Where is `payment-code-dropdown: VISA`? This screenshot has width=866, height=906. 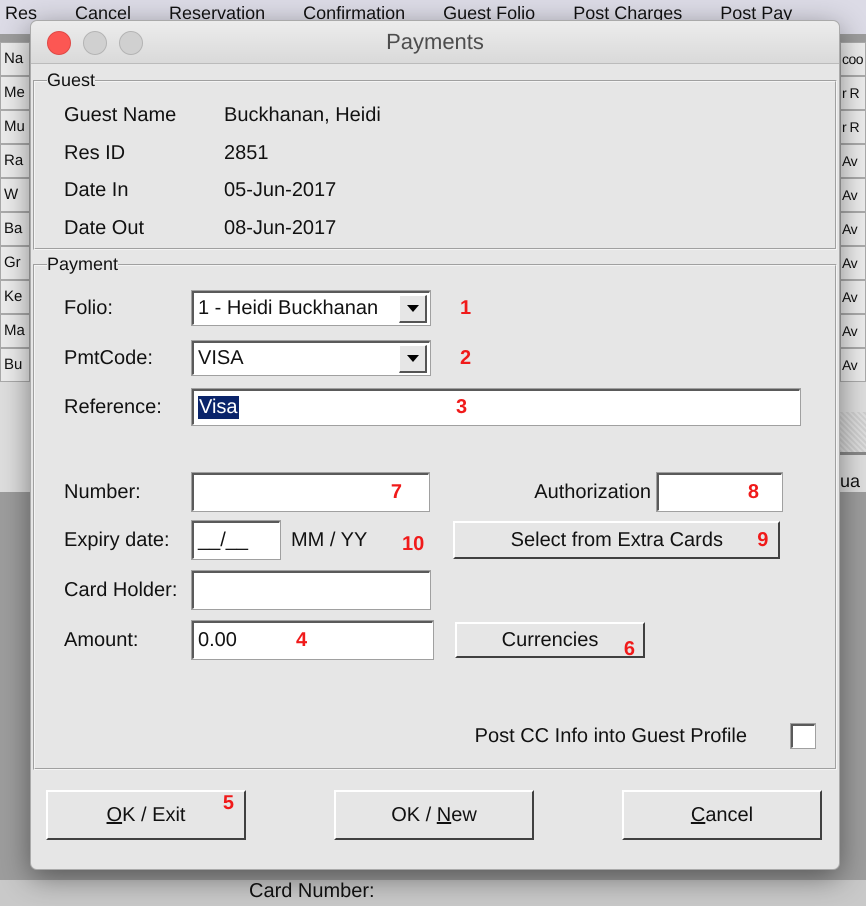
payment-code-dropdown: VISA is located at coordinates (311, 358).